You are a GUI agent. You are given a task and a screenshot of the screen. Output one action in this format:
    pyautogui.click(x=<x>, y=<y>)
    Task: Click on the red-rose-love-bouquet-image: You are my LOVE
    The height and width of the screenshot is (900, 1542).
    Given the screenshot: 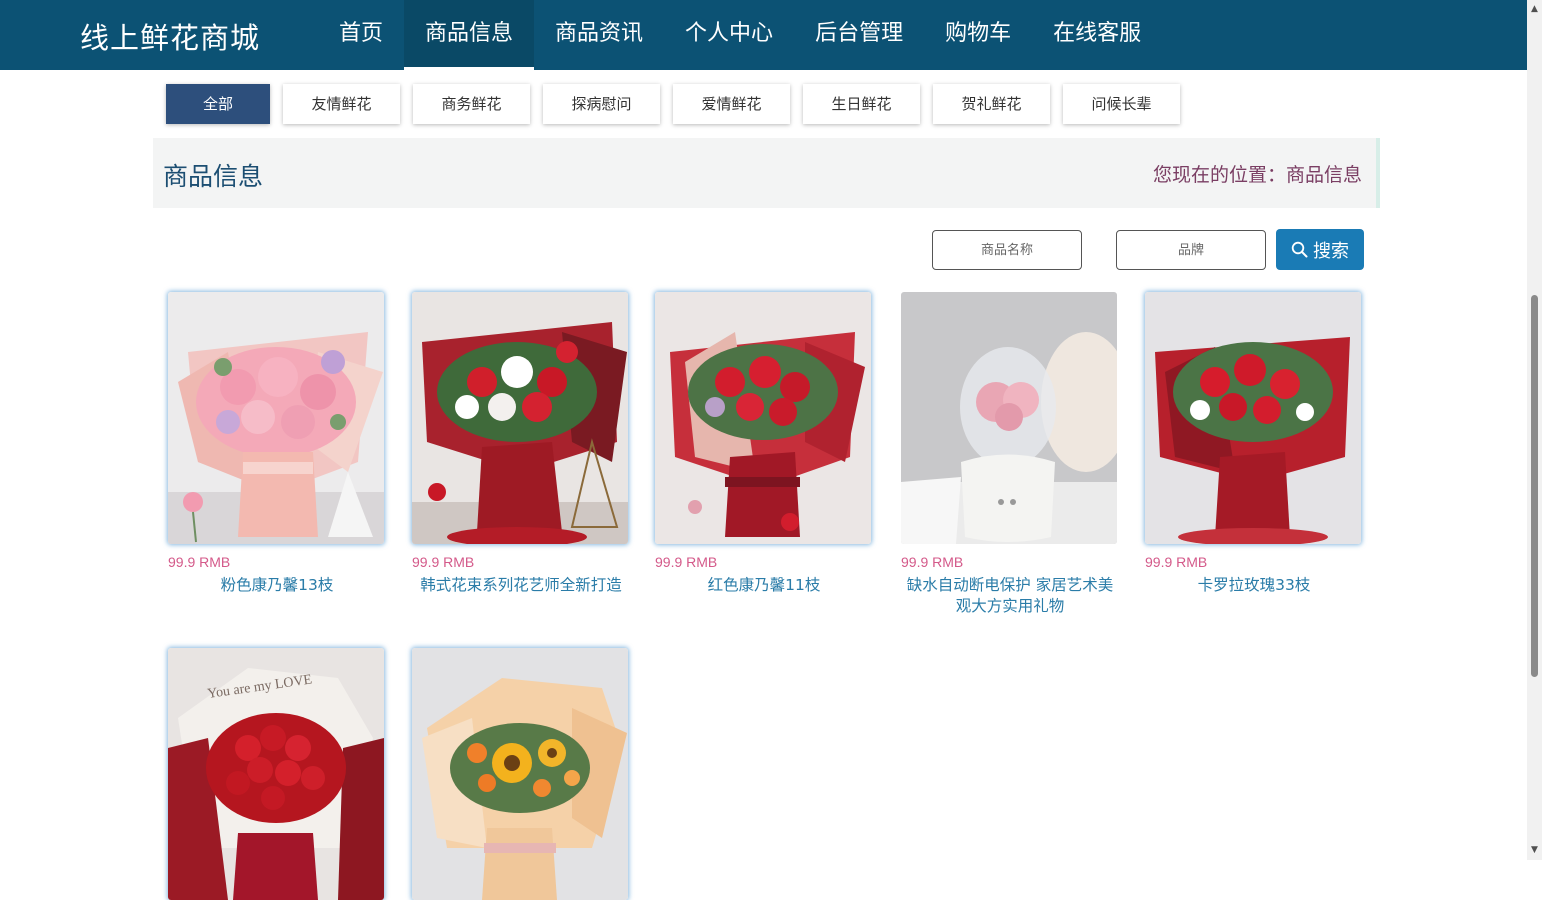 What is the action you would take?
    pyautogui.click(x=276, y=774)
    